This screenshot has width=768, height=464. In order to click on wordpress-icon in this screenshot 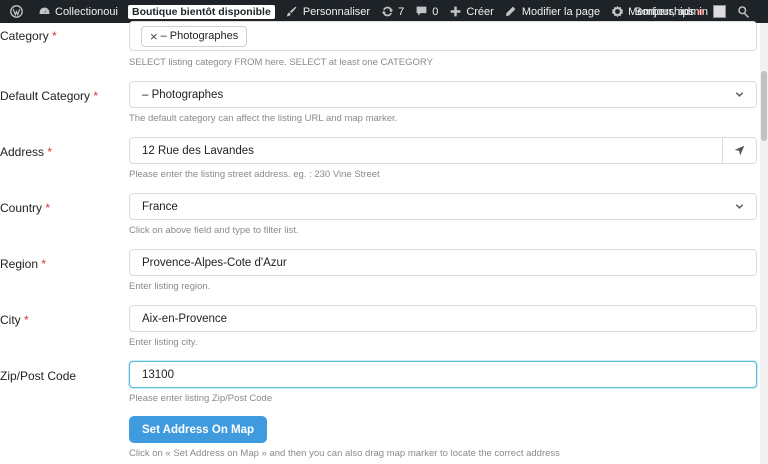, I will do `click(16, 12)`.